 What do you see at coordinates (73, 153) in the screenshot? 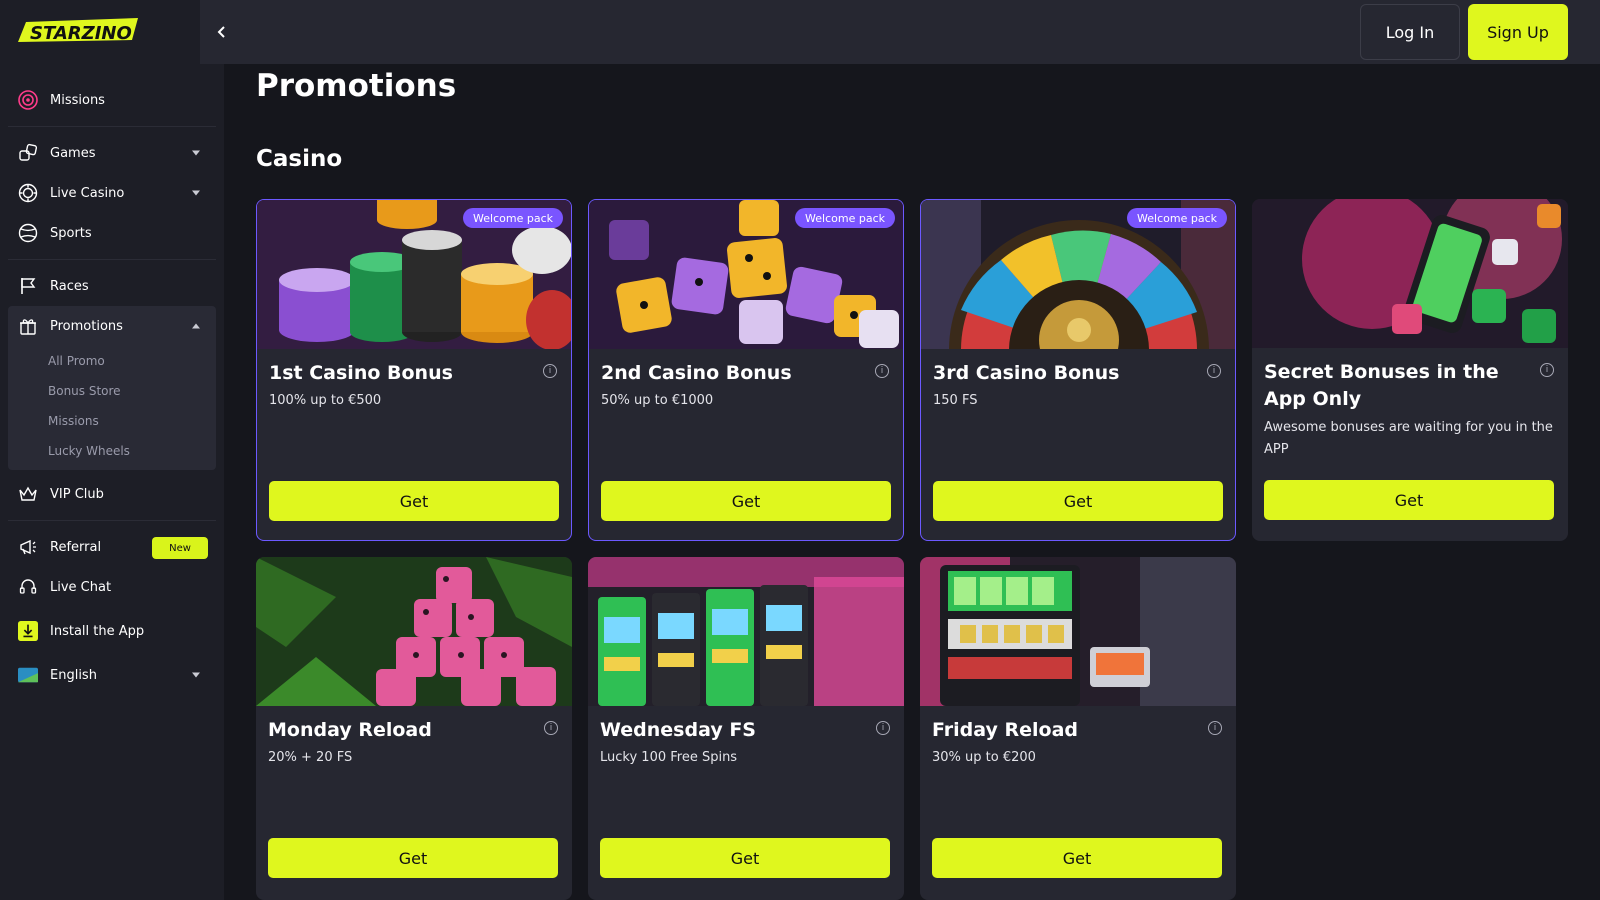
I see `sidebar-item-label: Games` at bounding box center [73, 153].